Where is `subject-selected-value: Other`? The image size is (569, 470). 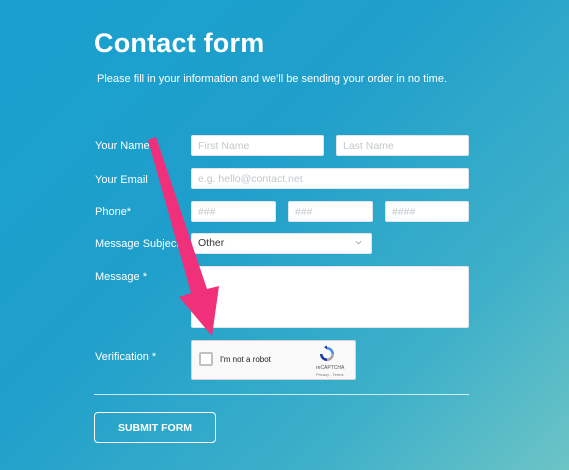 subject-selected-value: Other is located at coordinates (211, 243).